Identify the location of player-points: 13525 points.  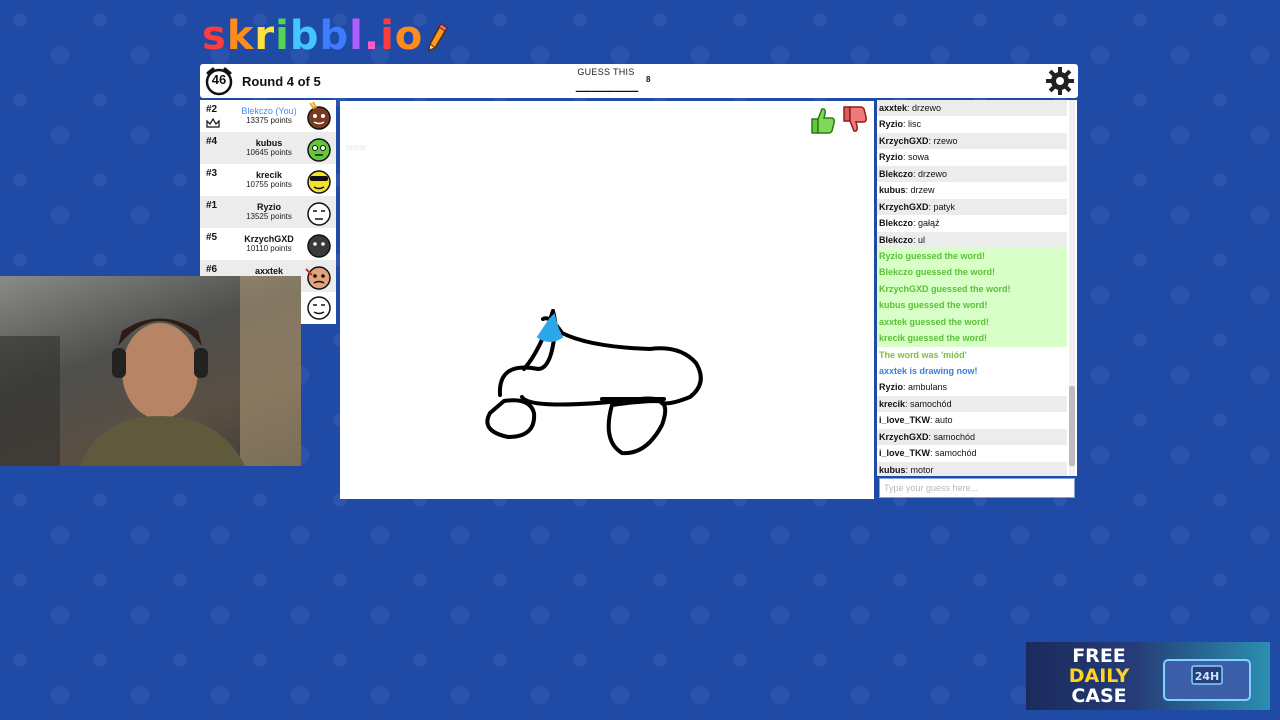
(269, 216).